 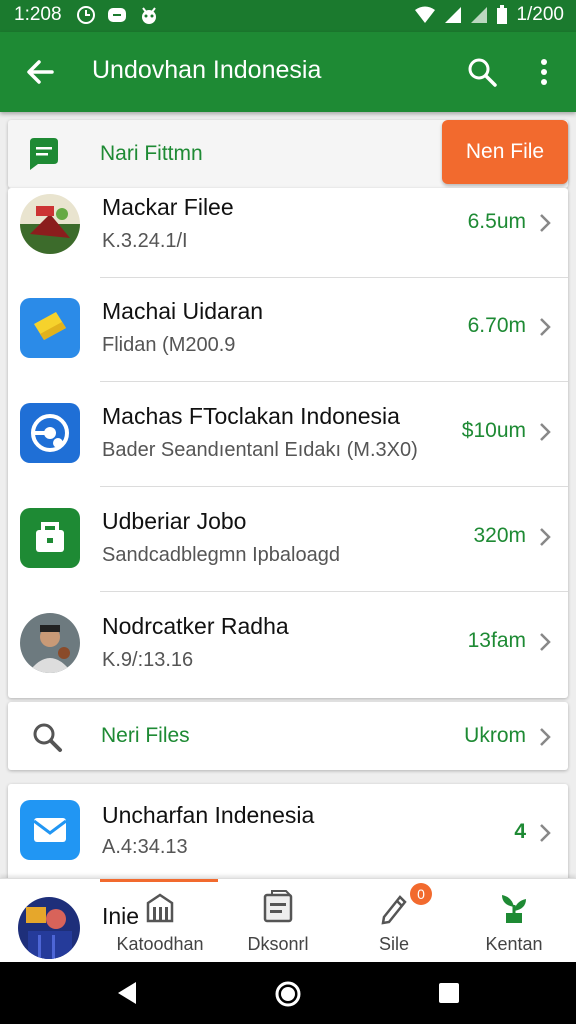 I want to click on notification-icons, so click(x=118, y=15).